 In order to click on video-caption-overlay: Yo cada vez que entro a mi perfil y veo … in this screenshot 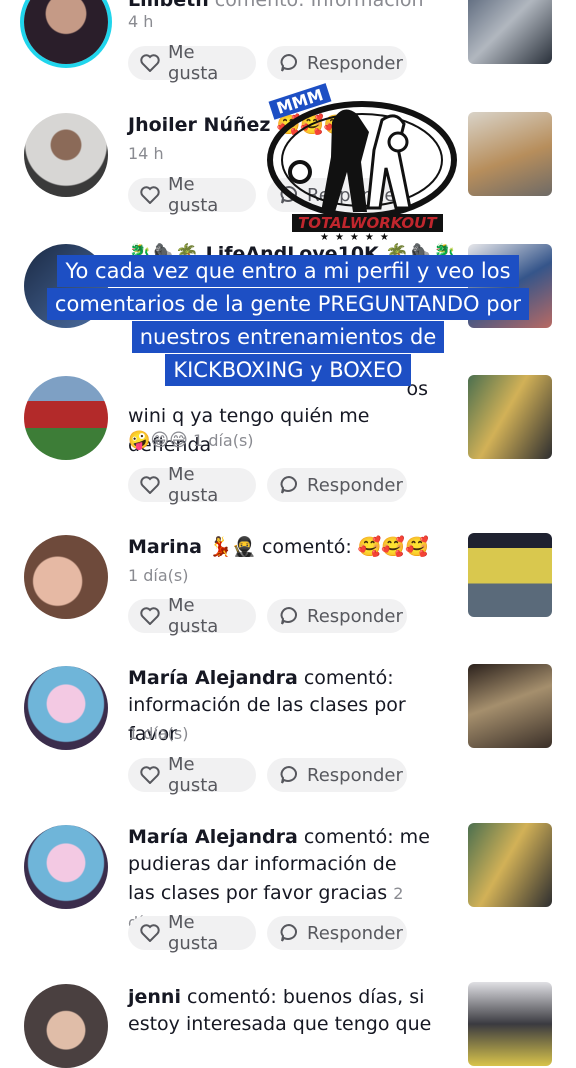, I will do `click(288, 321)`.